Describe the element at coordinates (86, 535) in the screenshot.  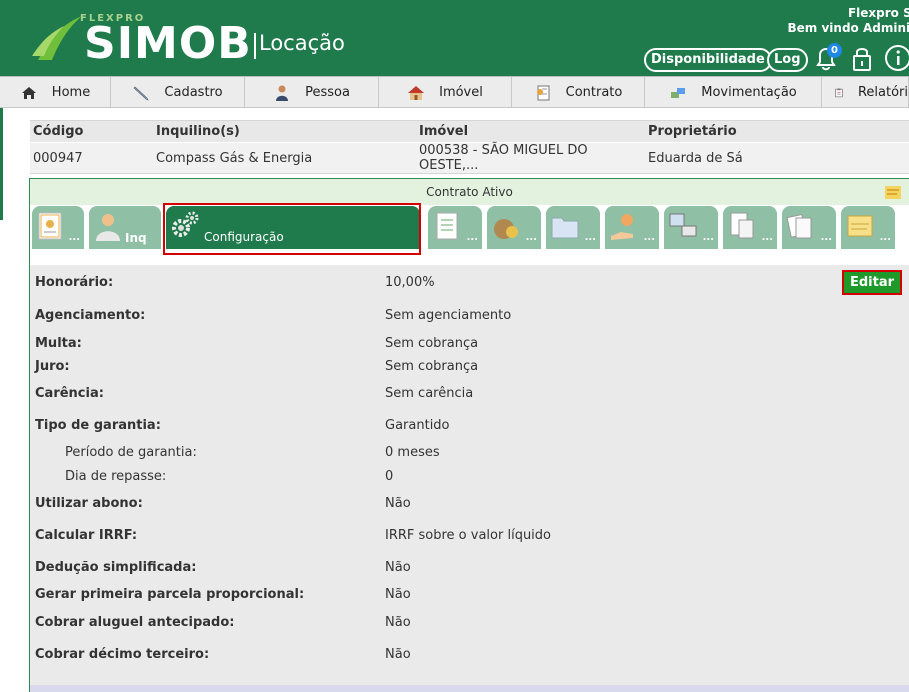
I see `field-label: Calcular IRRF:` at that location.